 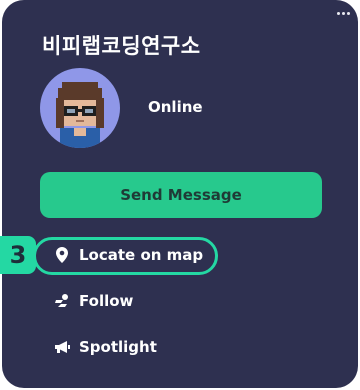 What do you see at coordinates (118, 347) in the screenshot?
I see `spotlight-label: Spotlight` at bounding box center [118, 347].